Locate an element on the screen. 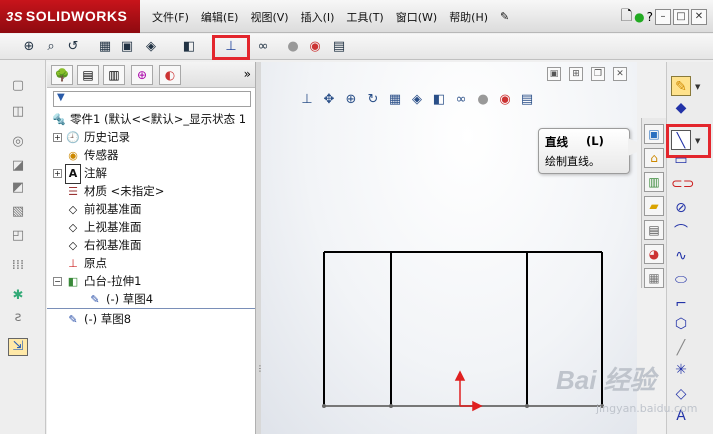  spline-icon: ∿ is located at coordinates (681, 256).